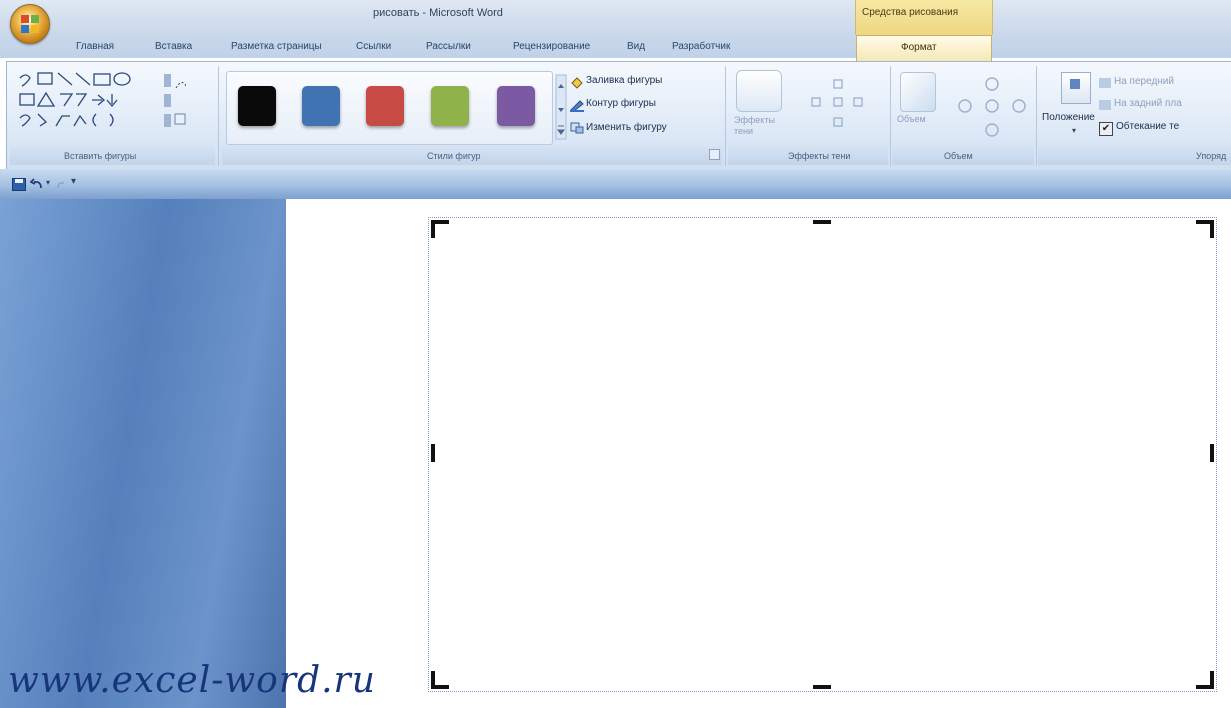 The width and height of the screenshot is (1231, 708). Describe the element at coordinates (615, 184) in the screenshot. I see `quick-access-toolbar` at that location.